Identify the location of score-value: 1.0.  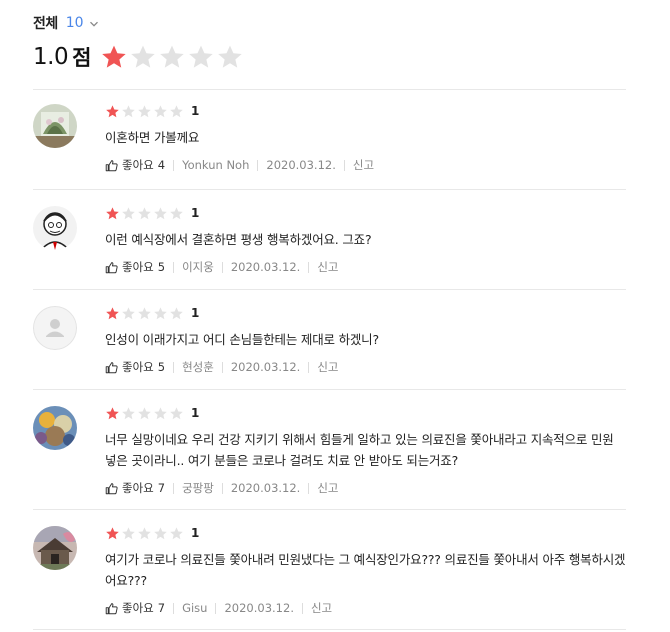
(51, 57).